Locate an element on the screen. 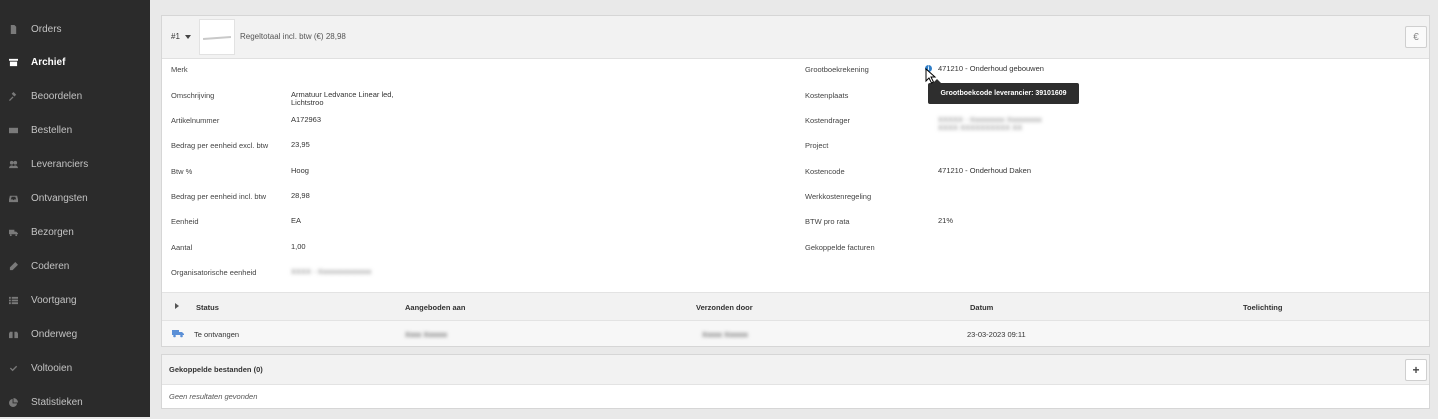 This screenshot has width=1438, height=419. sidebar-item-label: Coderen is located at coordinates (50, 266).